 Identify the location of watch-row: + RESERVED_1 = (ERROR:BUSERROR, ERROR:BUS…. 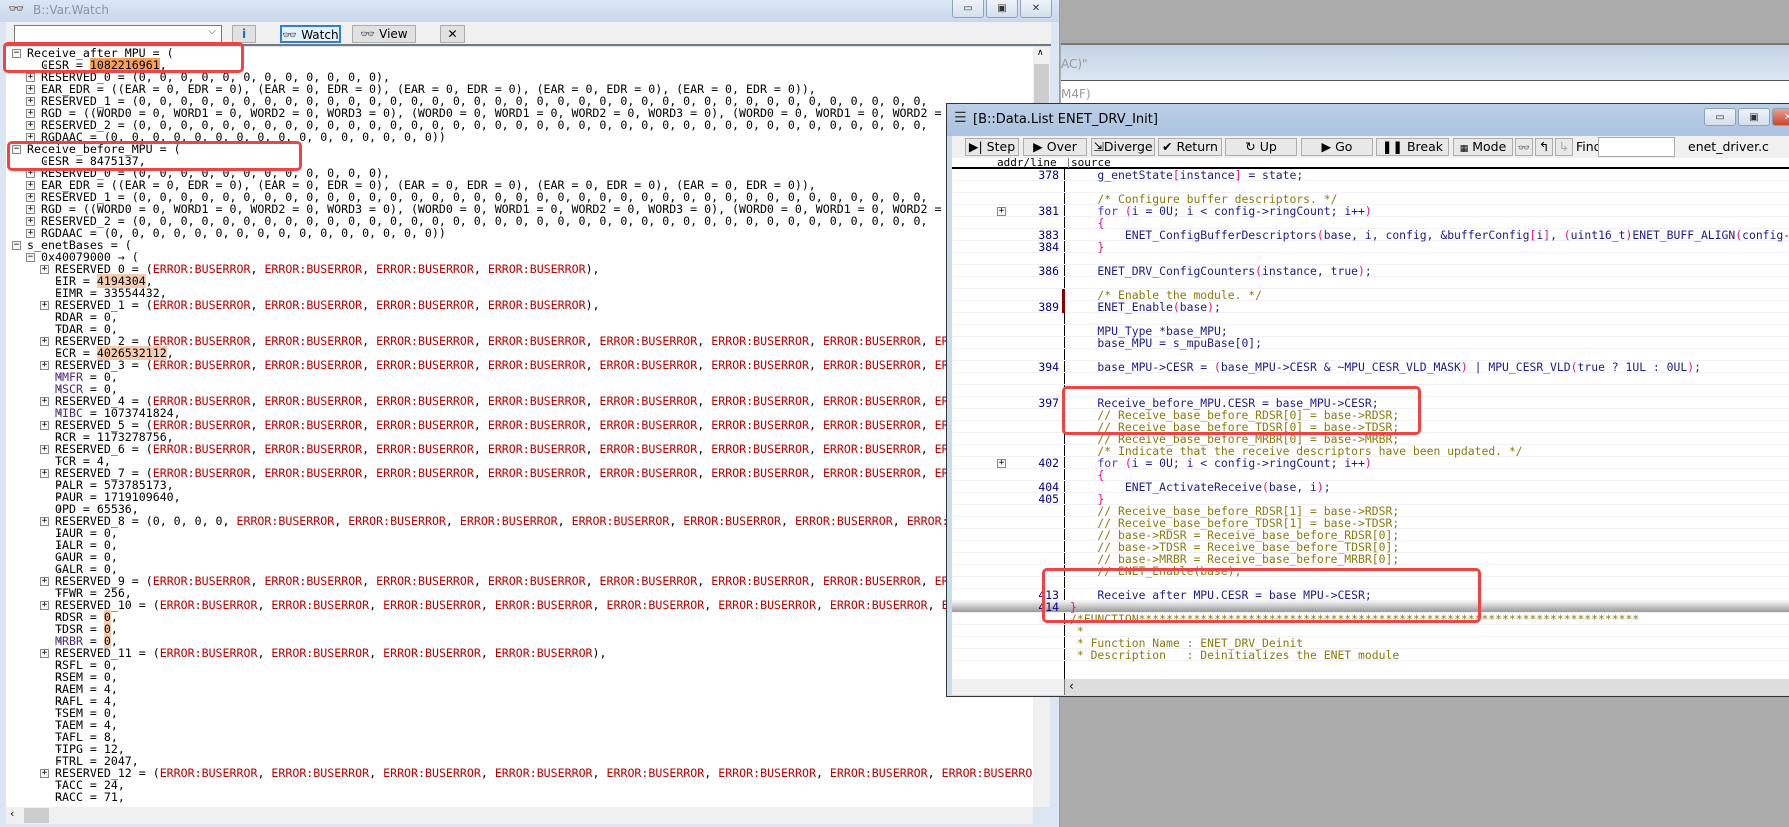
(519, 305).